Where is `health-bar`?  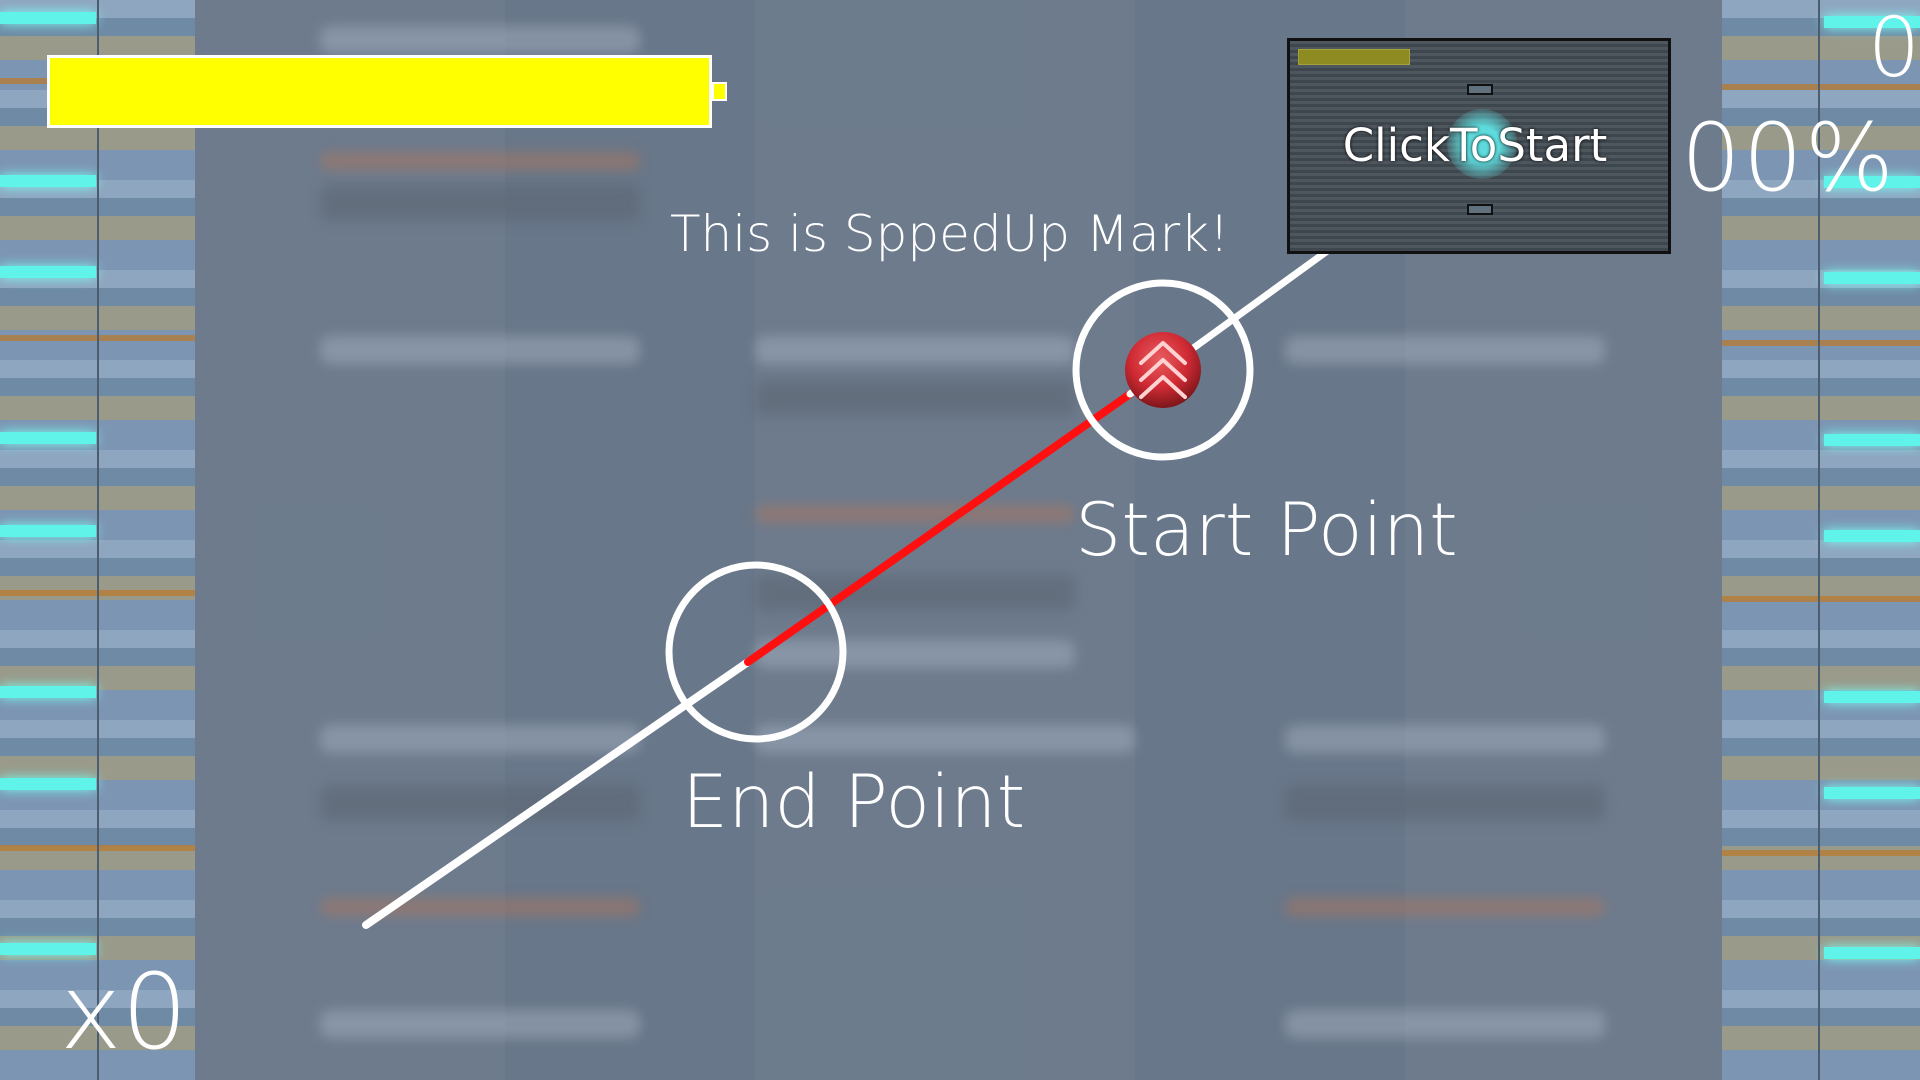 health-bar is located at coordinates (379, 91).